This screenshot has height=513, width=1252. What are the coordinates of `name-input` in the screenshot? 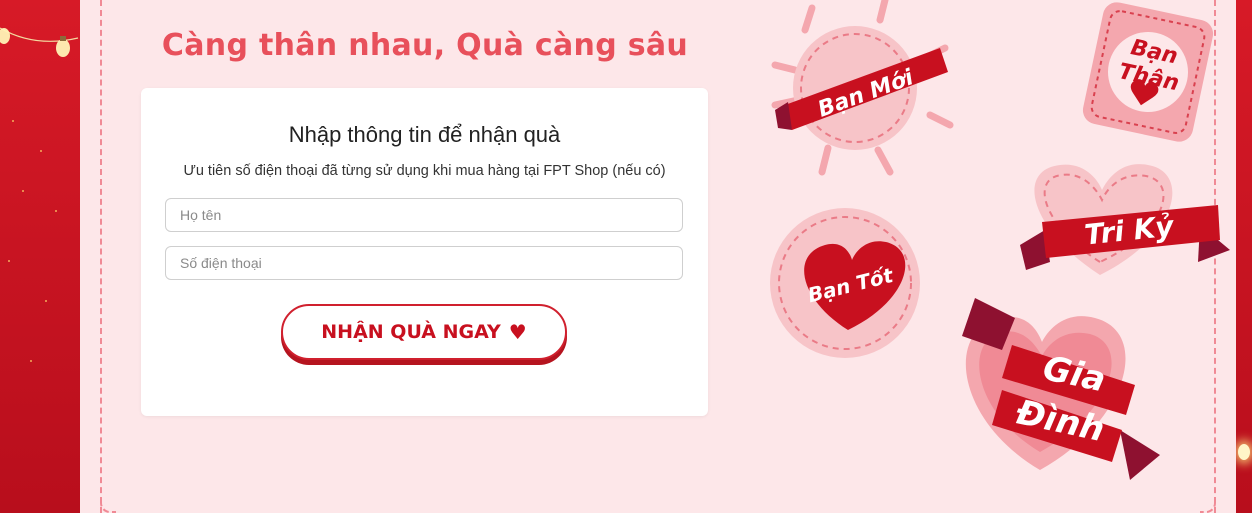 It's located at (424, 215).